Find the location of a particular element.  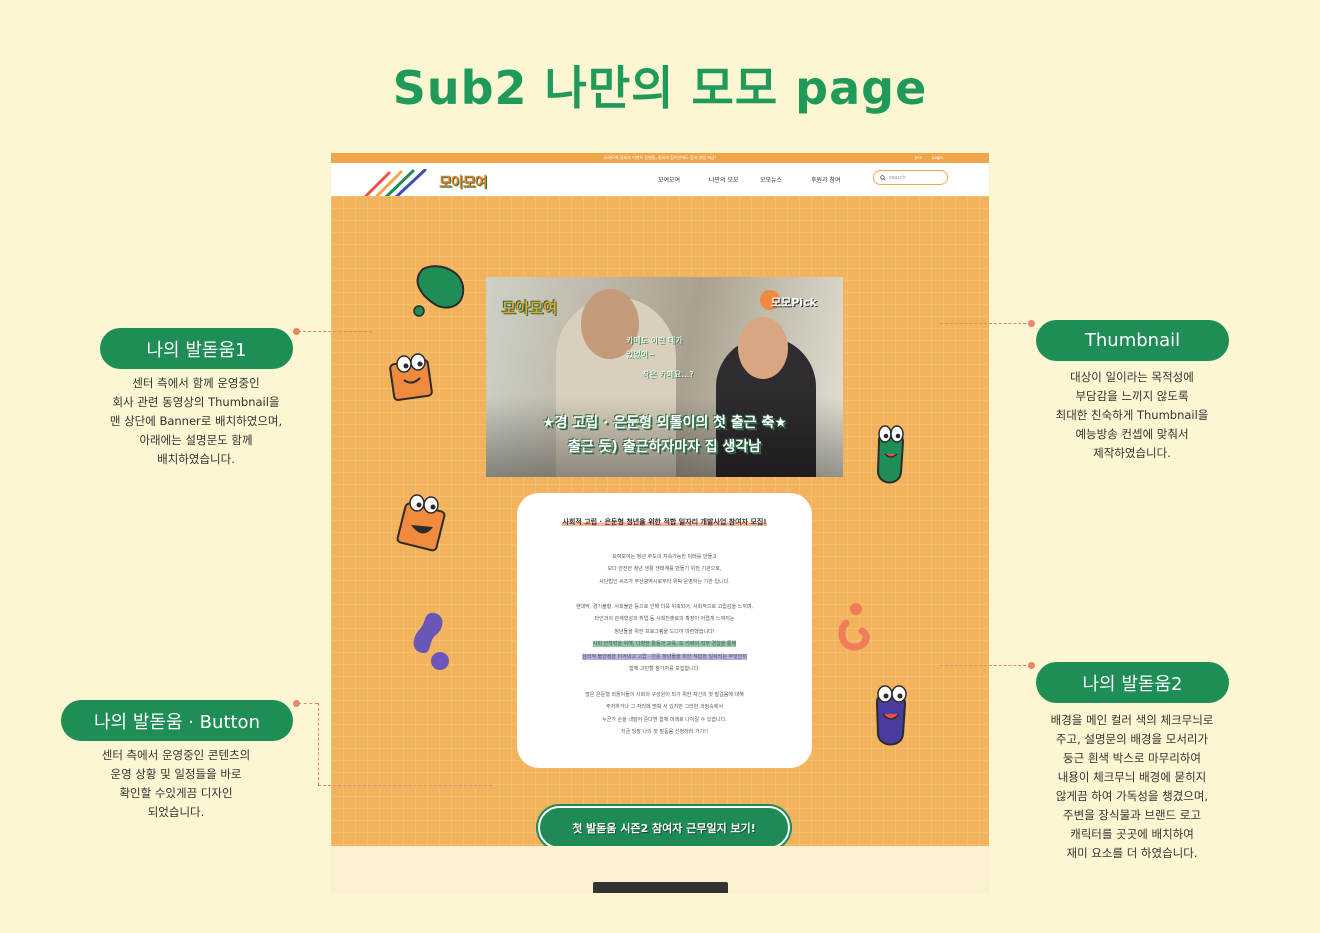

speech-bubble-1: 카페도 이런 데가 is located at coordinates (654, 340).